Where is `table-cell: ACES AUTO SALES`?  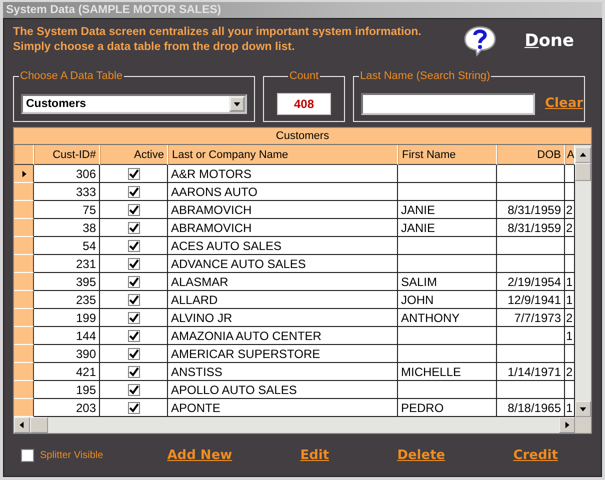
table-cell: ACES AUTO SALES is located at coordinates (283, 246).